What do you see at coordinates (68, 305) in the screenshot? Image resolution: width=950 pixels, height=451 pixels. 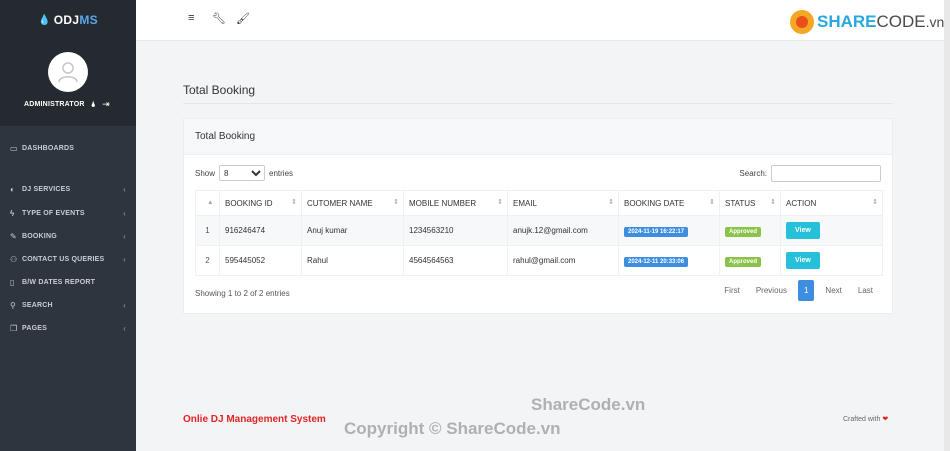 I see `sidebar-item-search: ⚲ SEARCH ‹` at bounding box center [68, 305].